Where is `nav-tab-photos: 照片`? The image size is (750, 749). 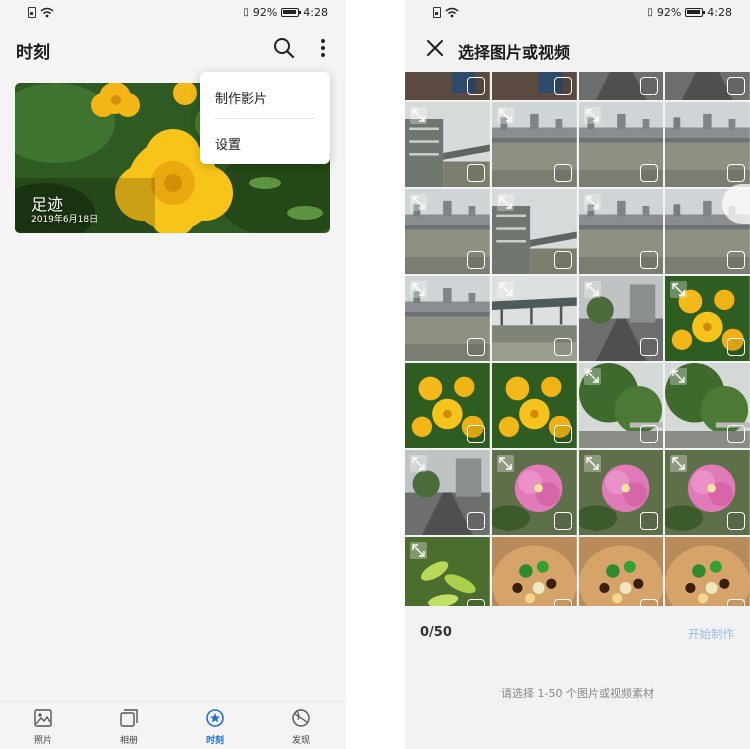
nav-tab-photos: 照片 is located at coordinates (43, 725).